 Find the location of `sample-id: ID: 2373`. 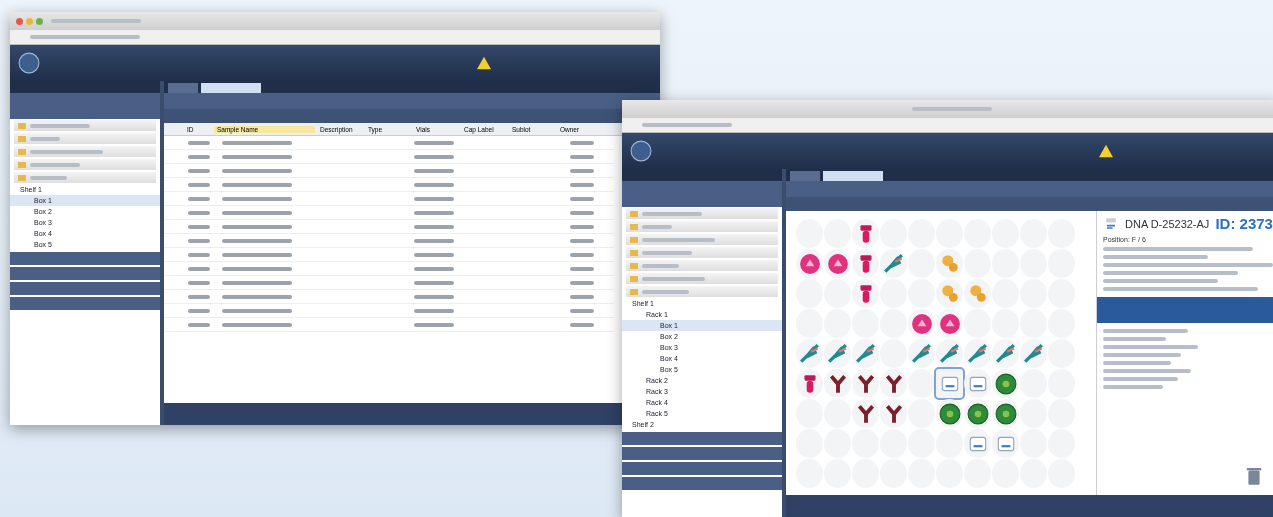

sample-id: ID: 2373 is located at coordinates (1244, 223).